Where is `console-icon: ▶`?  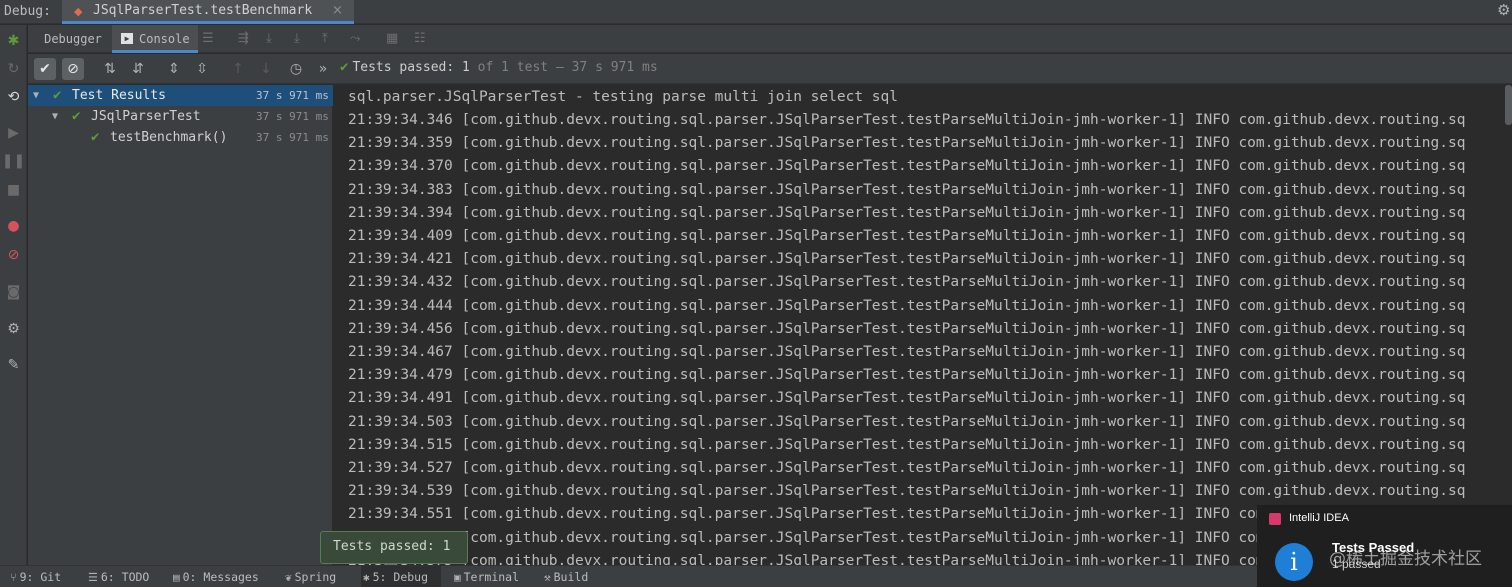
console-icon: ▶ is located at coordinates (127, 38).